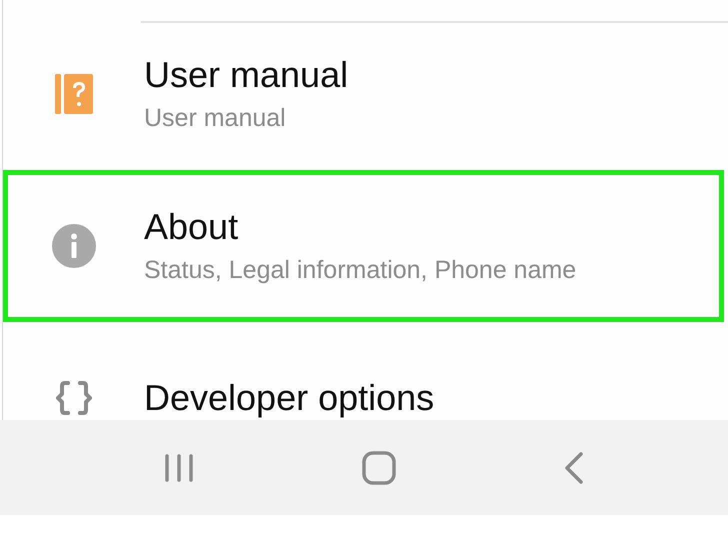 This screenshot has width=728, height=546. I want to click on home-icon, so click(379, 467).